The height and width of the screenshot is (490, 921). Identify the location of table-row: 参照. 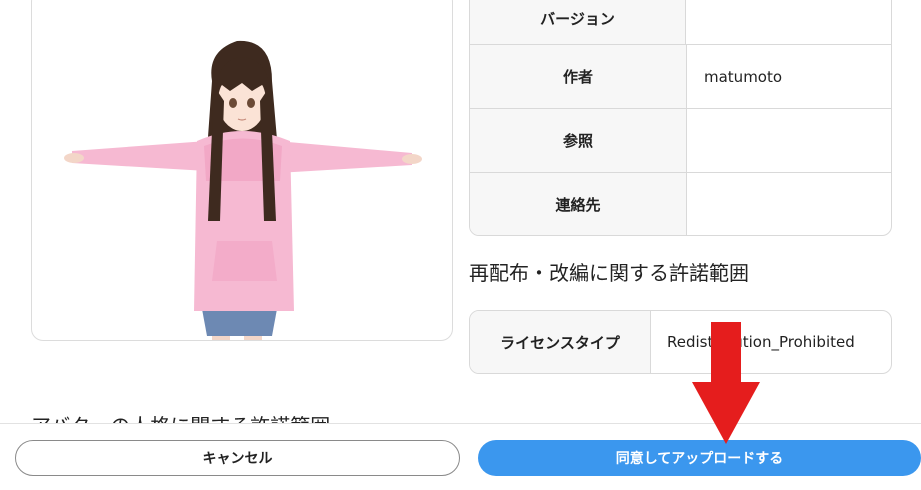
(680, 140).